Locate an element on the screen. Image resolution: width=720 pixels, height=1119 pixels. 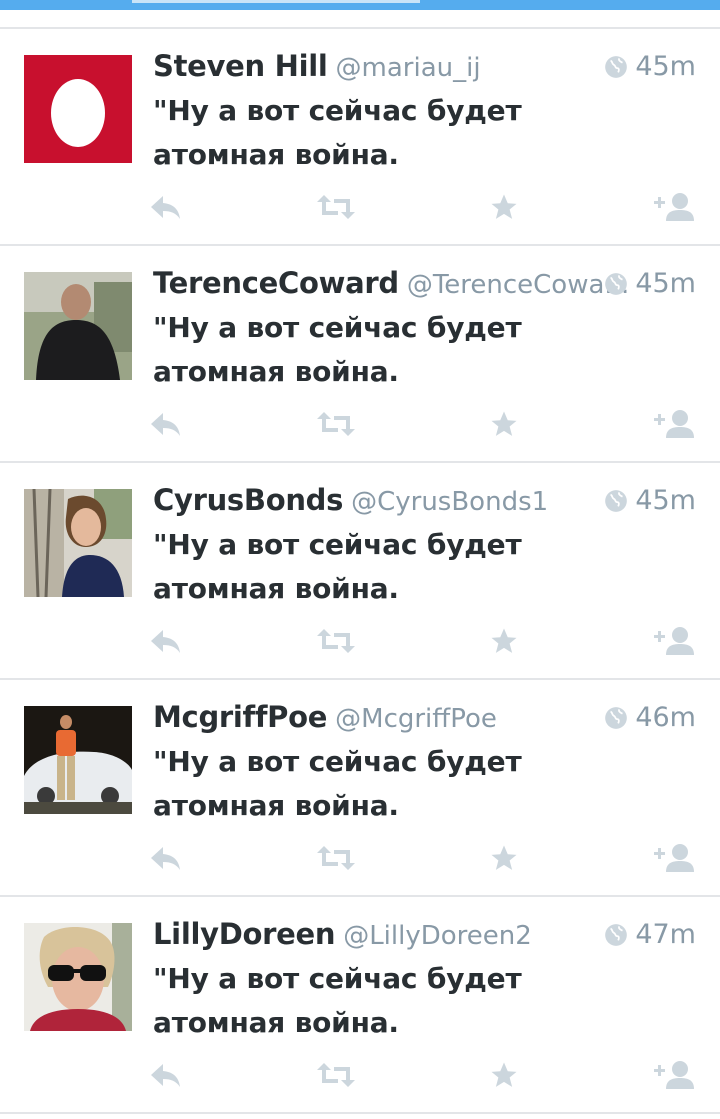
user-handle: @CyrusBonds1 is located at coordinates (449, 502).